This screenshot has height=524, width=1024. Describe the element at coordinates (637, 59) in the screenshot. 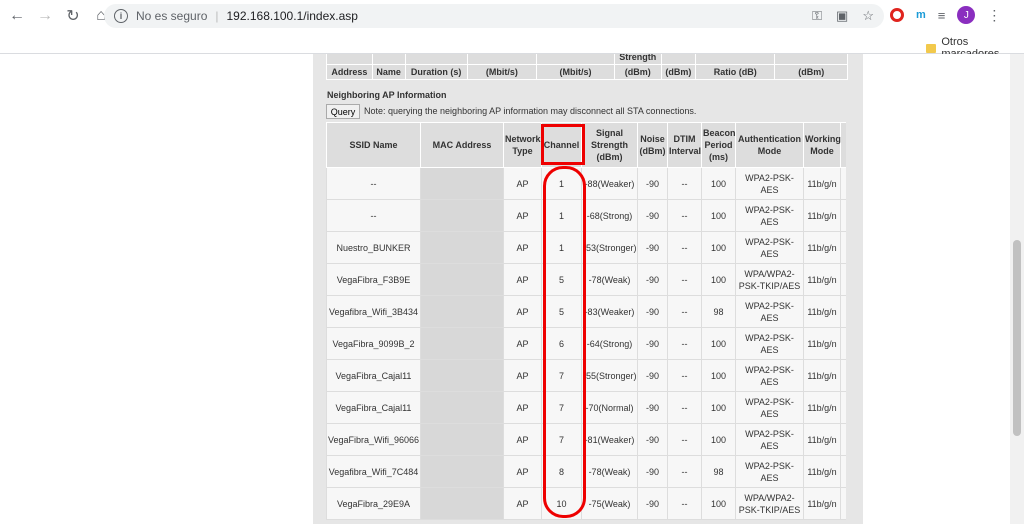

I see `sta-header-cell: Strength` at that location.